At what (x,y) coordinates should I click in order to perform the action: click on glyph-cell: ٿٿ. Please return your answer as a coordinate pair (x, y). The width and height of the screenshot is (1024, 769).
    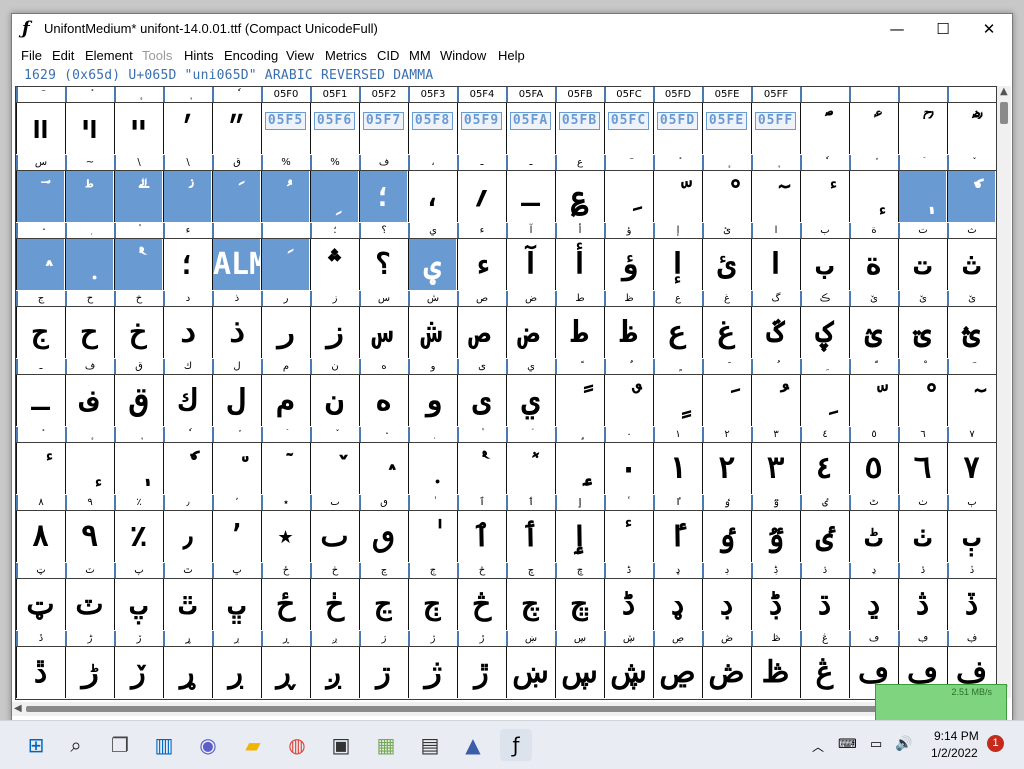
    Looking at the image, I should click on (187, 597).